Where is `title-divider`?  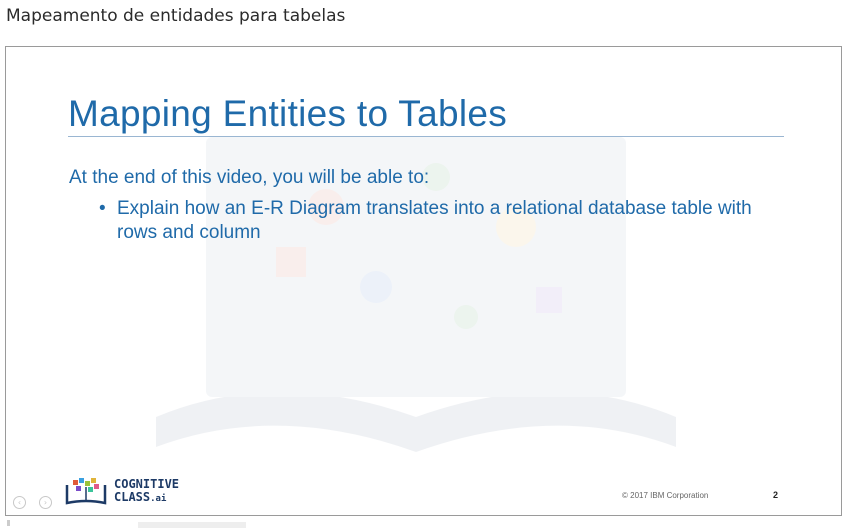 title-divider is located at coordinates (426, 136).